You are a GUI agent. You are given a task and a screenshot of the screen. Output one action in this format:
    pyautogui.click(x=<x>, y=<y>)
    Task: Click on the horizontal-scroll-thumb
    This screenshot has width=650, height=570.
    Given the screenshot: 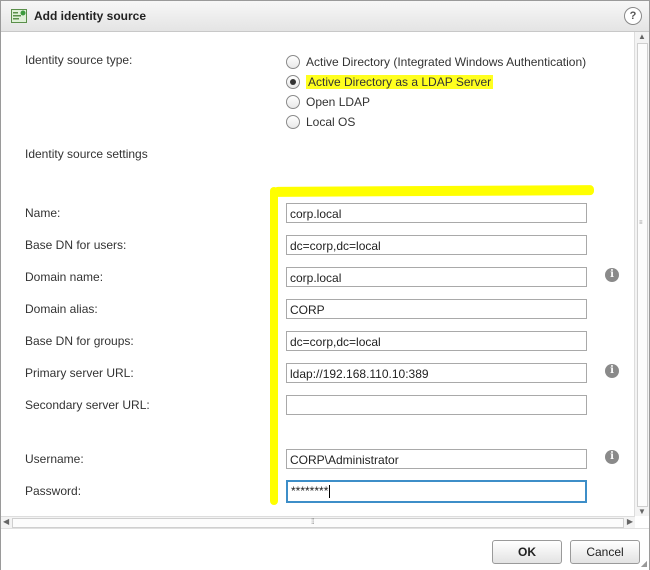 What is the action you would take?
    pyautogui.click(x=318, y=523)
    